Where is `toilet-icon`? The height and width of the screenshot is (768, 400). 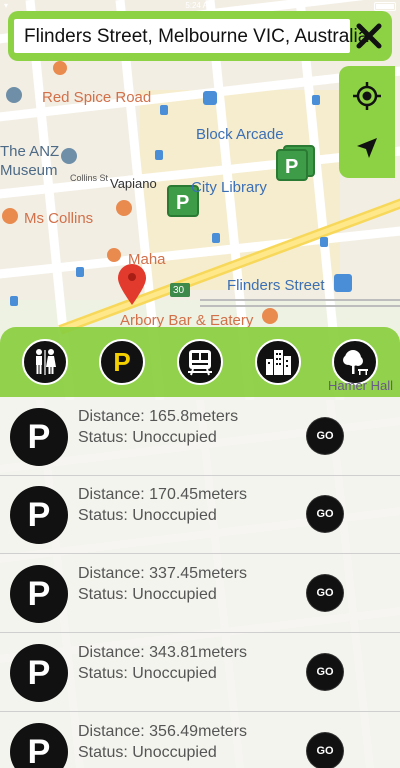
toilet-icon is located at coordinates (46, 362).